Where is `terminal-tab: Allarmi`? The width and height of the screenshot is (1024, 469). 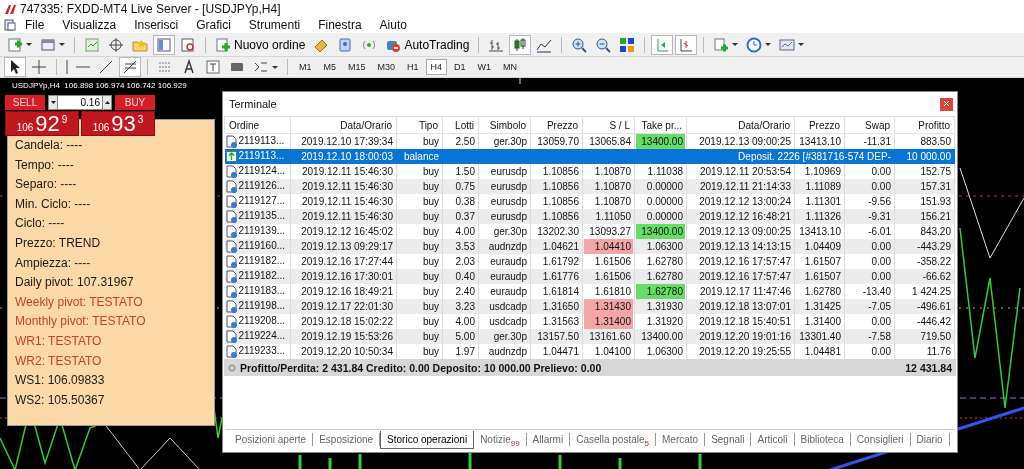
terminal-tab: Allarmi is located at coordinates (548, 439).